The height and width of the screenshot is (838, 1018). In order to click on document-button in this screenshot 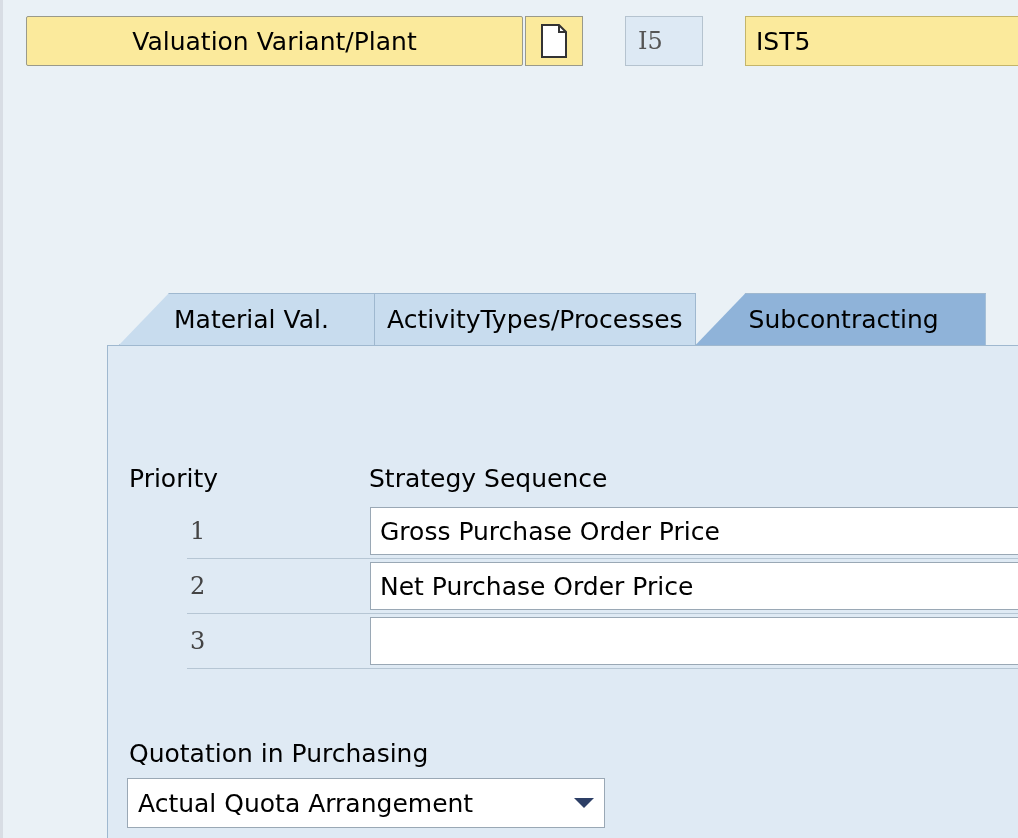, I will do `click(554, 41)`.